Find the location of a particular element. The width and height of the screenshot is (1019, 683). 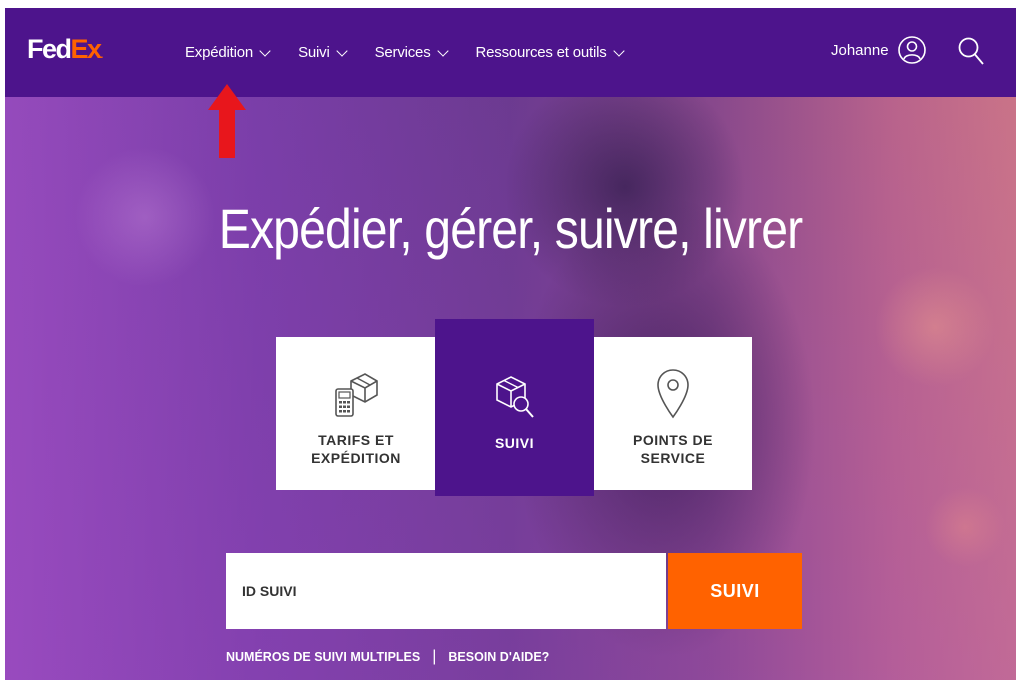

menu-item-label: Suivi is located at coordinates (314, 52).